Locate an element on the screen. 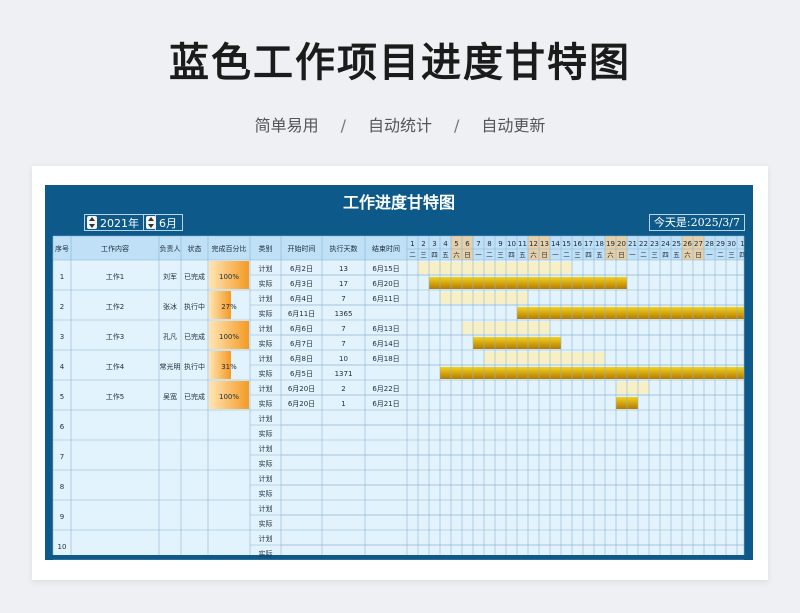  day-number: 7 is located at coordinates (478, 244).